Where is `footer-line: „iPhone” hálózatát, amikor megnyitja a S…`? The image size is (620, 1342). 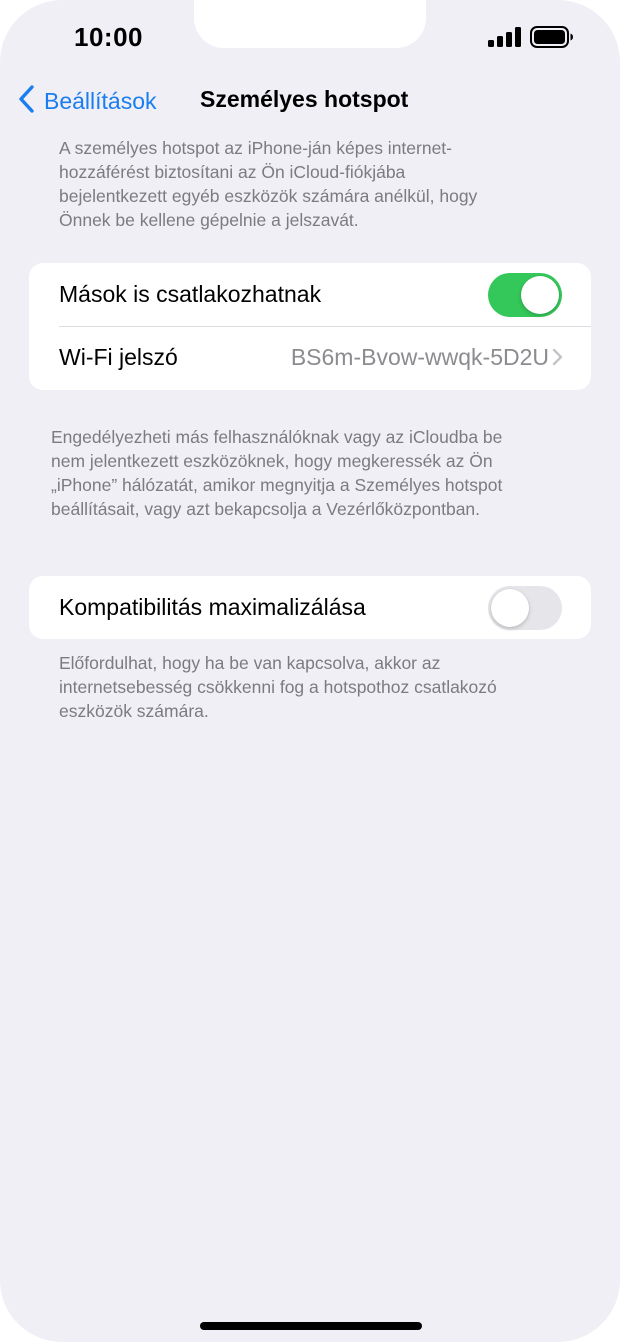
footer-line: „iPhone” hálózatát, amikor megnyitja a S… is located at coordinates (277, 485).